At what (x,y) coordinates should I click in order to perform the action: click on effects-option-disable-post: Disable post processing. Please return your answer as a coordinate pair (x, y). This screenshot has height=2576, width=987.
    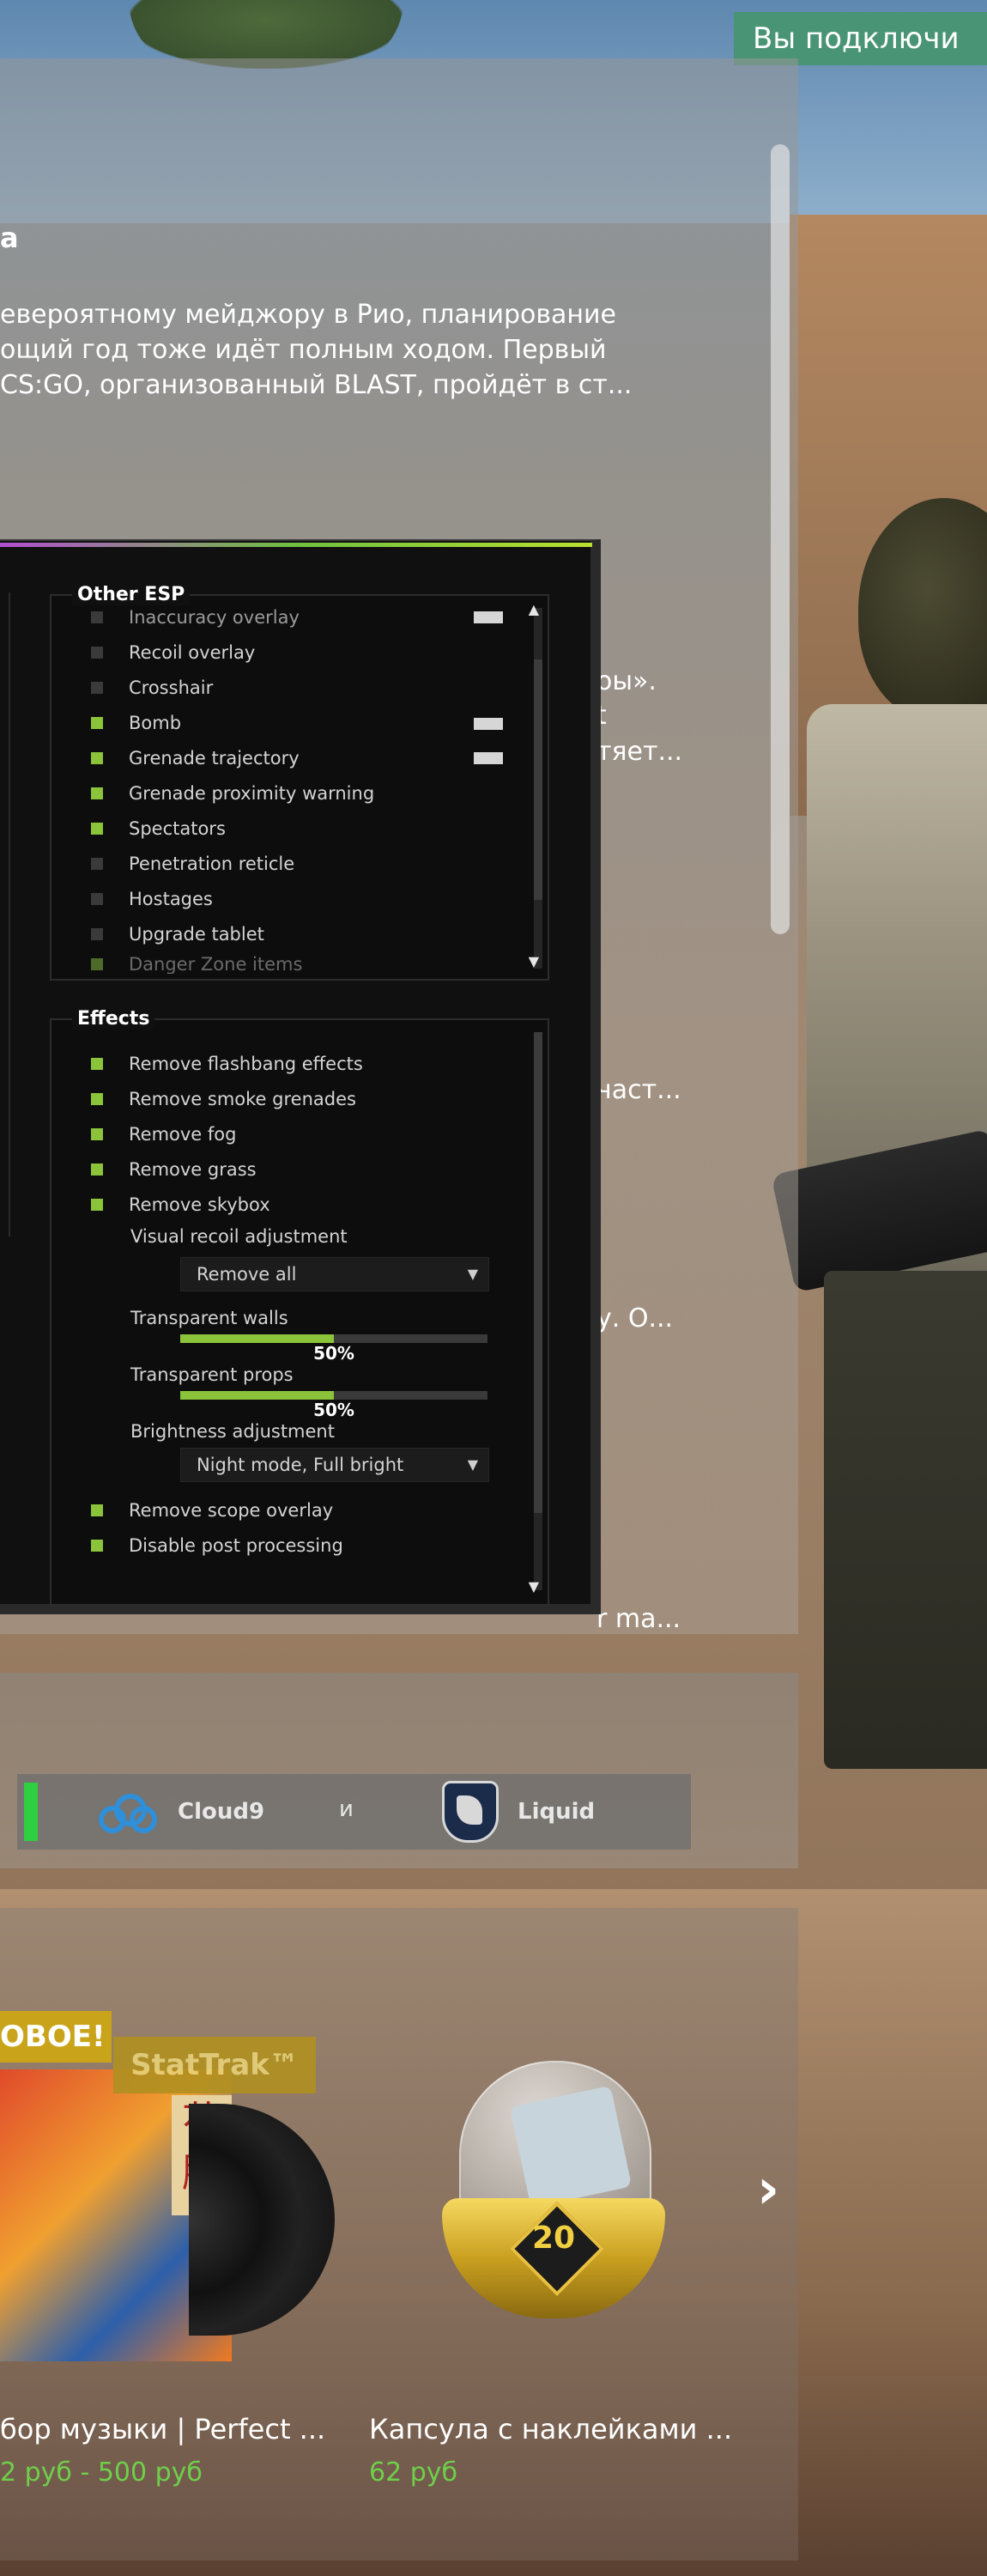
    Looking at the image, I should click on (217, 1546).